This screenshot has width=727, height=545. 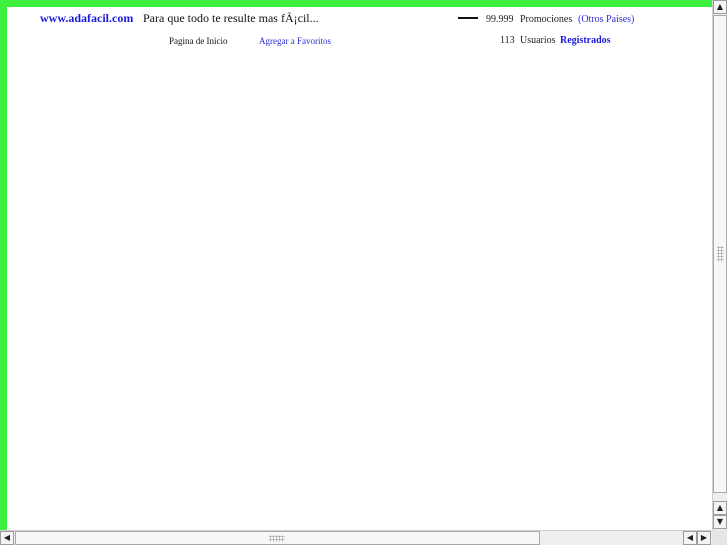 I want to click on home-link: Pagina de Inicio, so click(x=198, y=41).